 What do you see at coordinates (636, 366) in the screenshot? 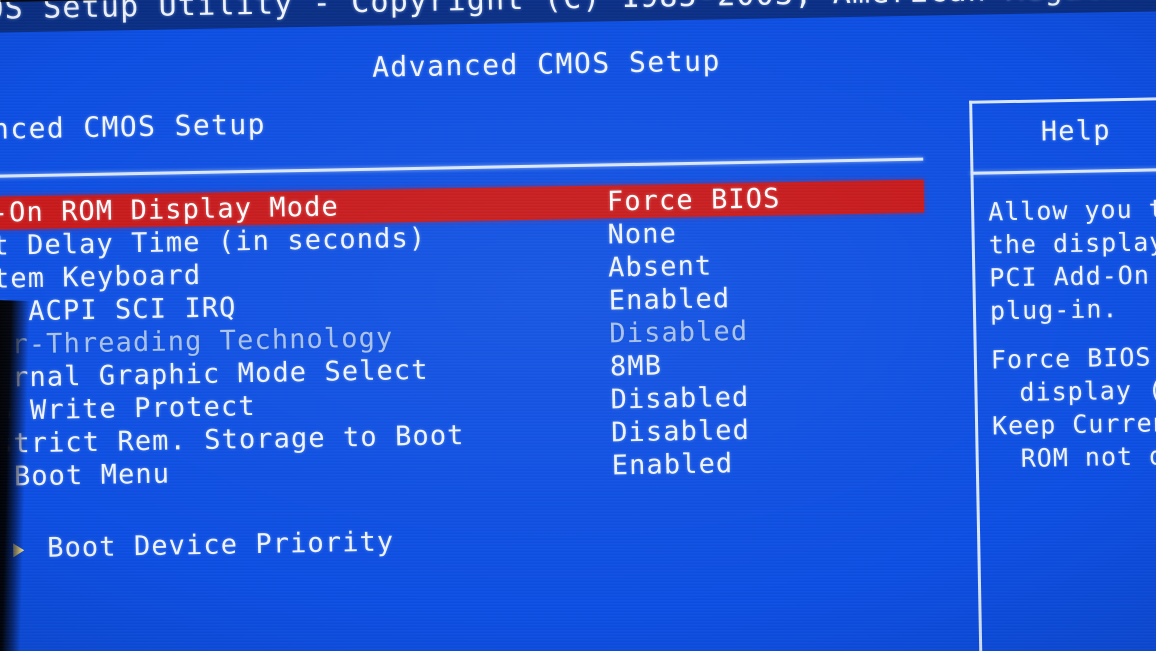
I see `setting-value: 8MB` at bounding box center [636, 366].